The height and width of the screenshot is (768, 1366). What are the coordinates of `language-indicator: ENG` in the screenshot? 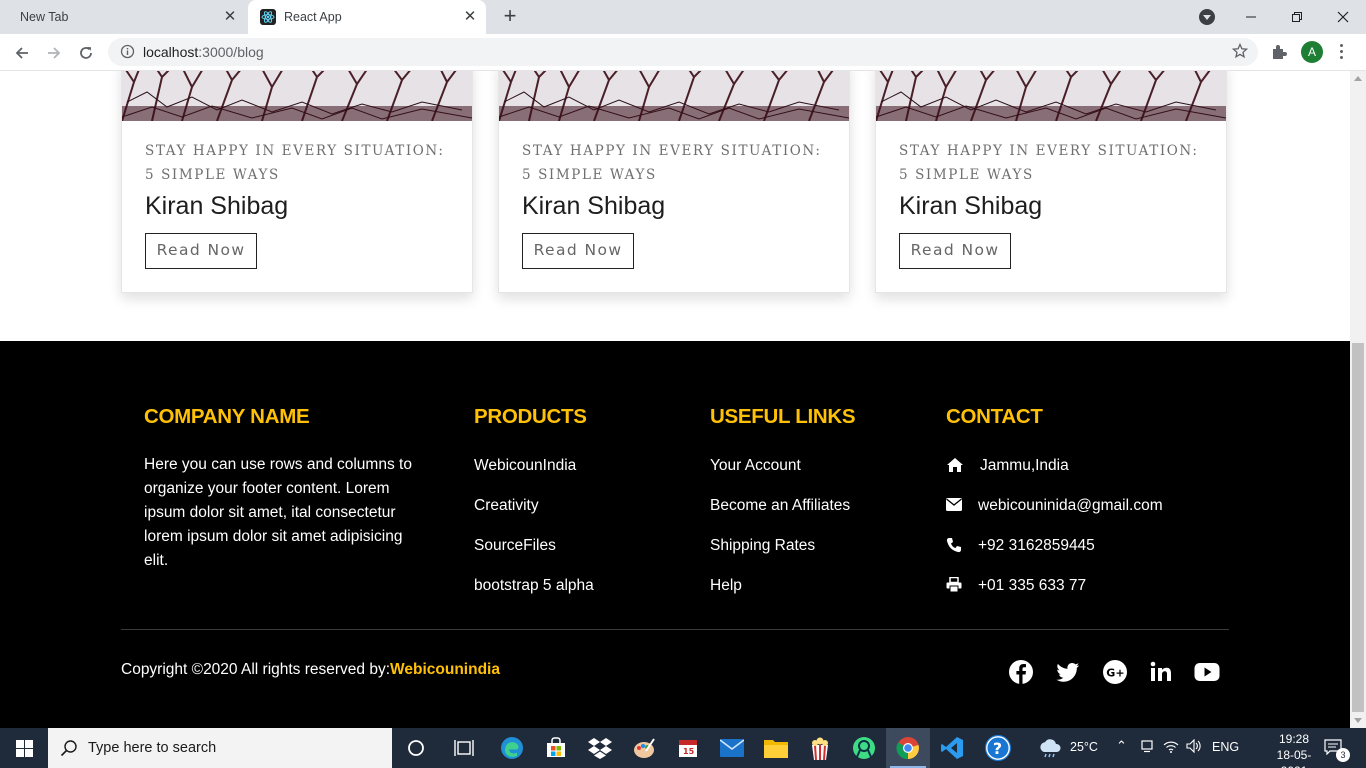 It's located at (1225, 747).